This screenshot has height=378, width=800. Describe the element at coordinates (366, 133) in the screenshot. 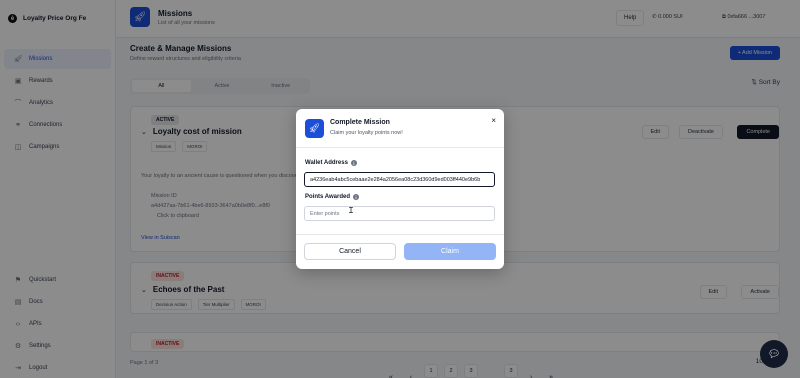

I see `modal-subtitle: Claim your loyalty points now!` at that location.